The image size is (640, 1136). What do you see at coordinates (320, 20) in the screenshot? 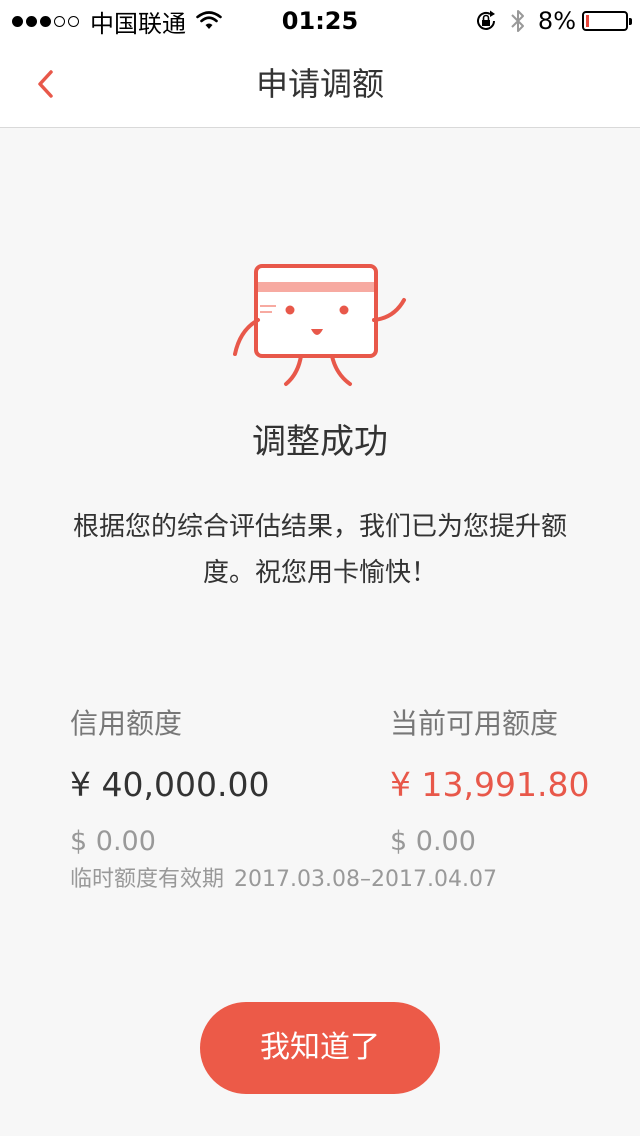
I see `status-bar: 中国联通 01:25 8%` at bounding box center [320, 20].